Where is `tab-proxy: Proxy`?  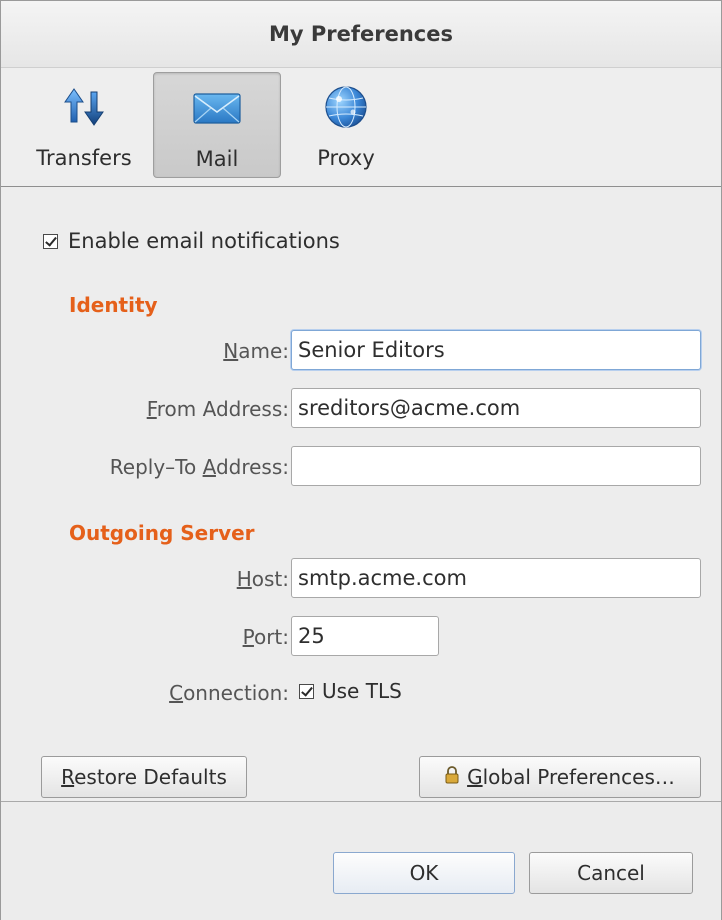
tab-proxy: Proxy is located at coordinates (346, 125).